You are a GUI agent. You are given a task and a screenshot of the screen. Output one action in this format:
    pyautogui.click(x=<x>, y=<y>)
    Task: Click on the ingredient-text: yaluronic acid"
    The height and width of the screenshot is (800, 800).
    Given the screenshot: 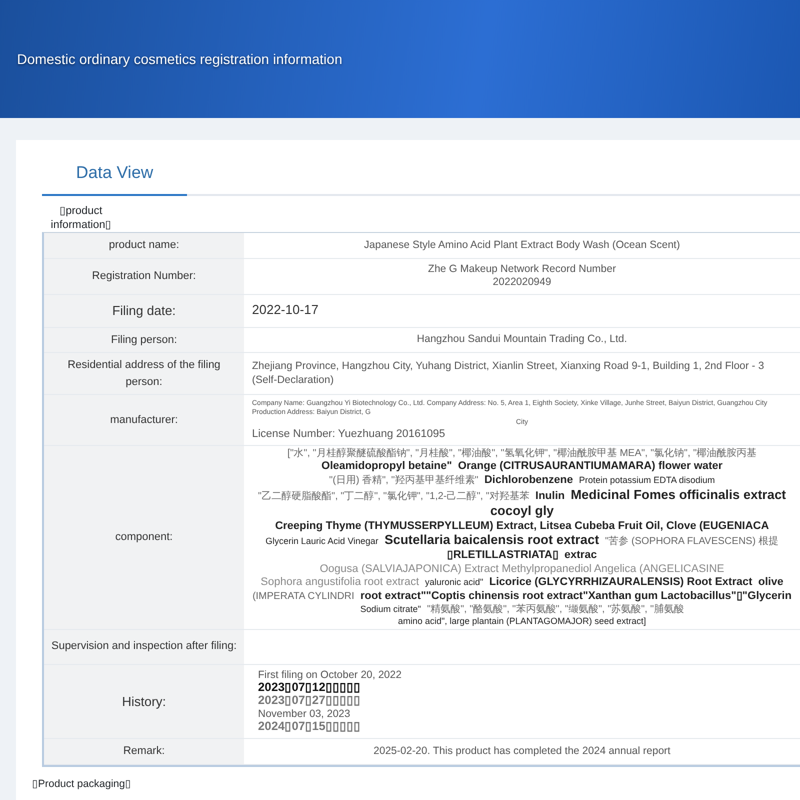 What is the action you would take?
    pyautogui.click(x=454, y=582)
    